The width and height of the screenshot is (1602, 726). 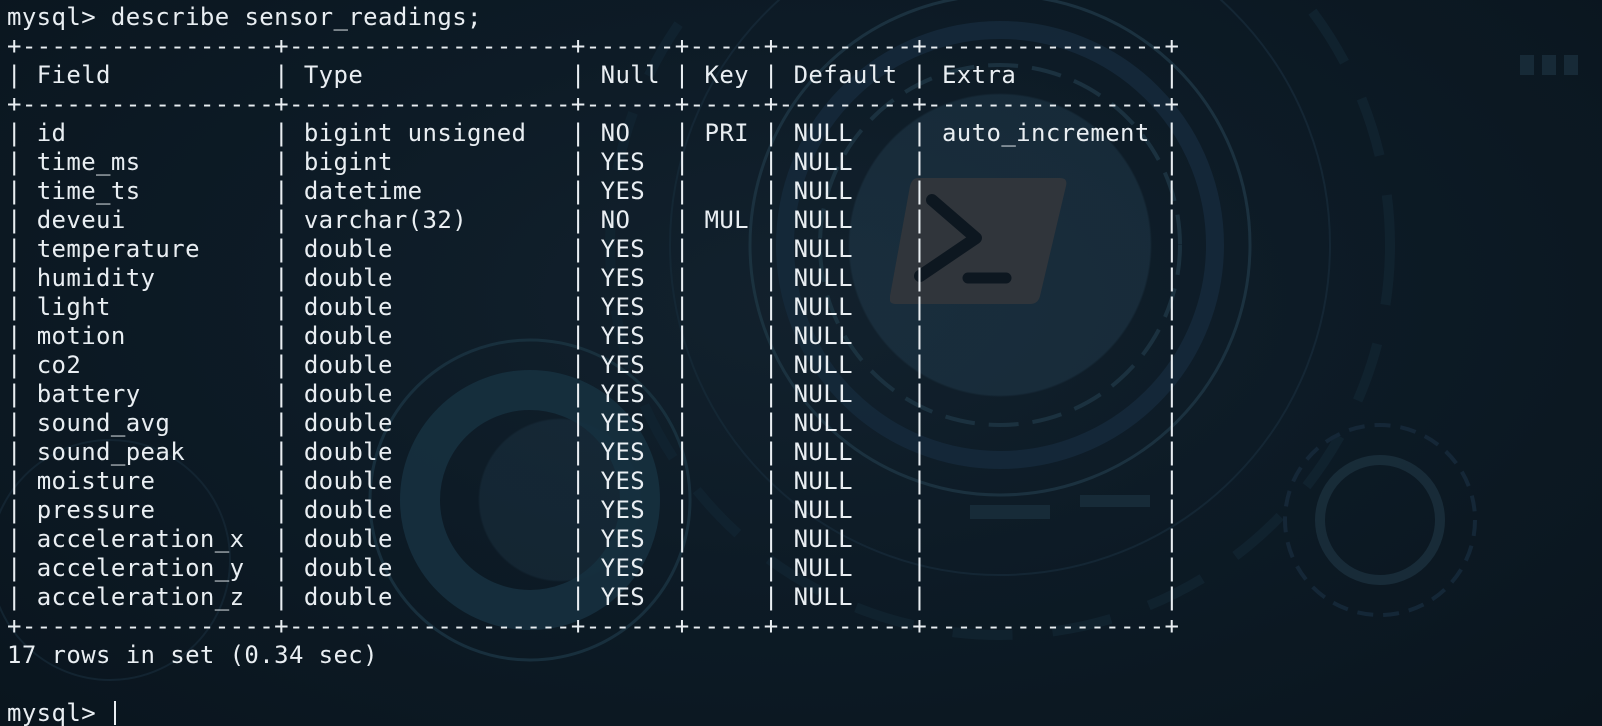 I want to click on cell-field: time_ms, so click(x=88, y=162).